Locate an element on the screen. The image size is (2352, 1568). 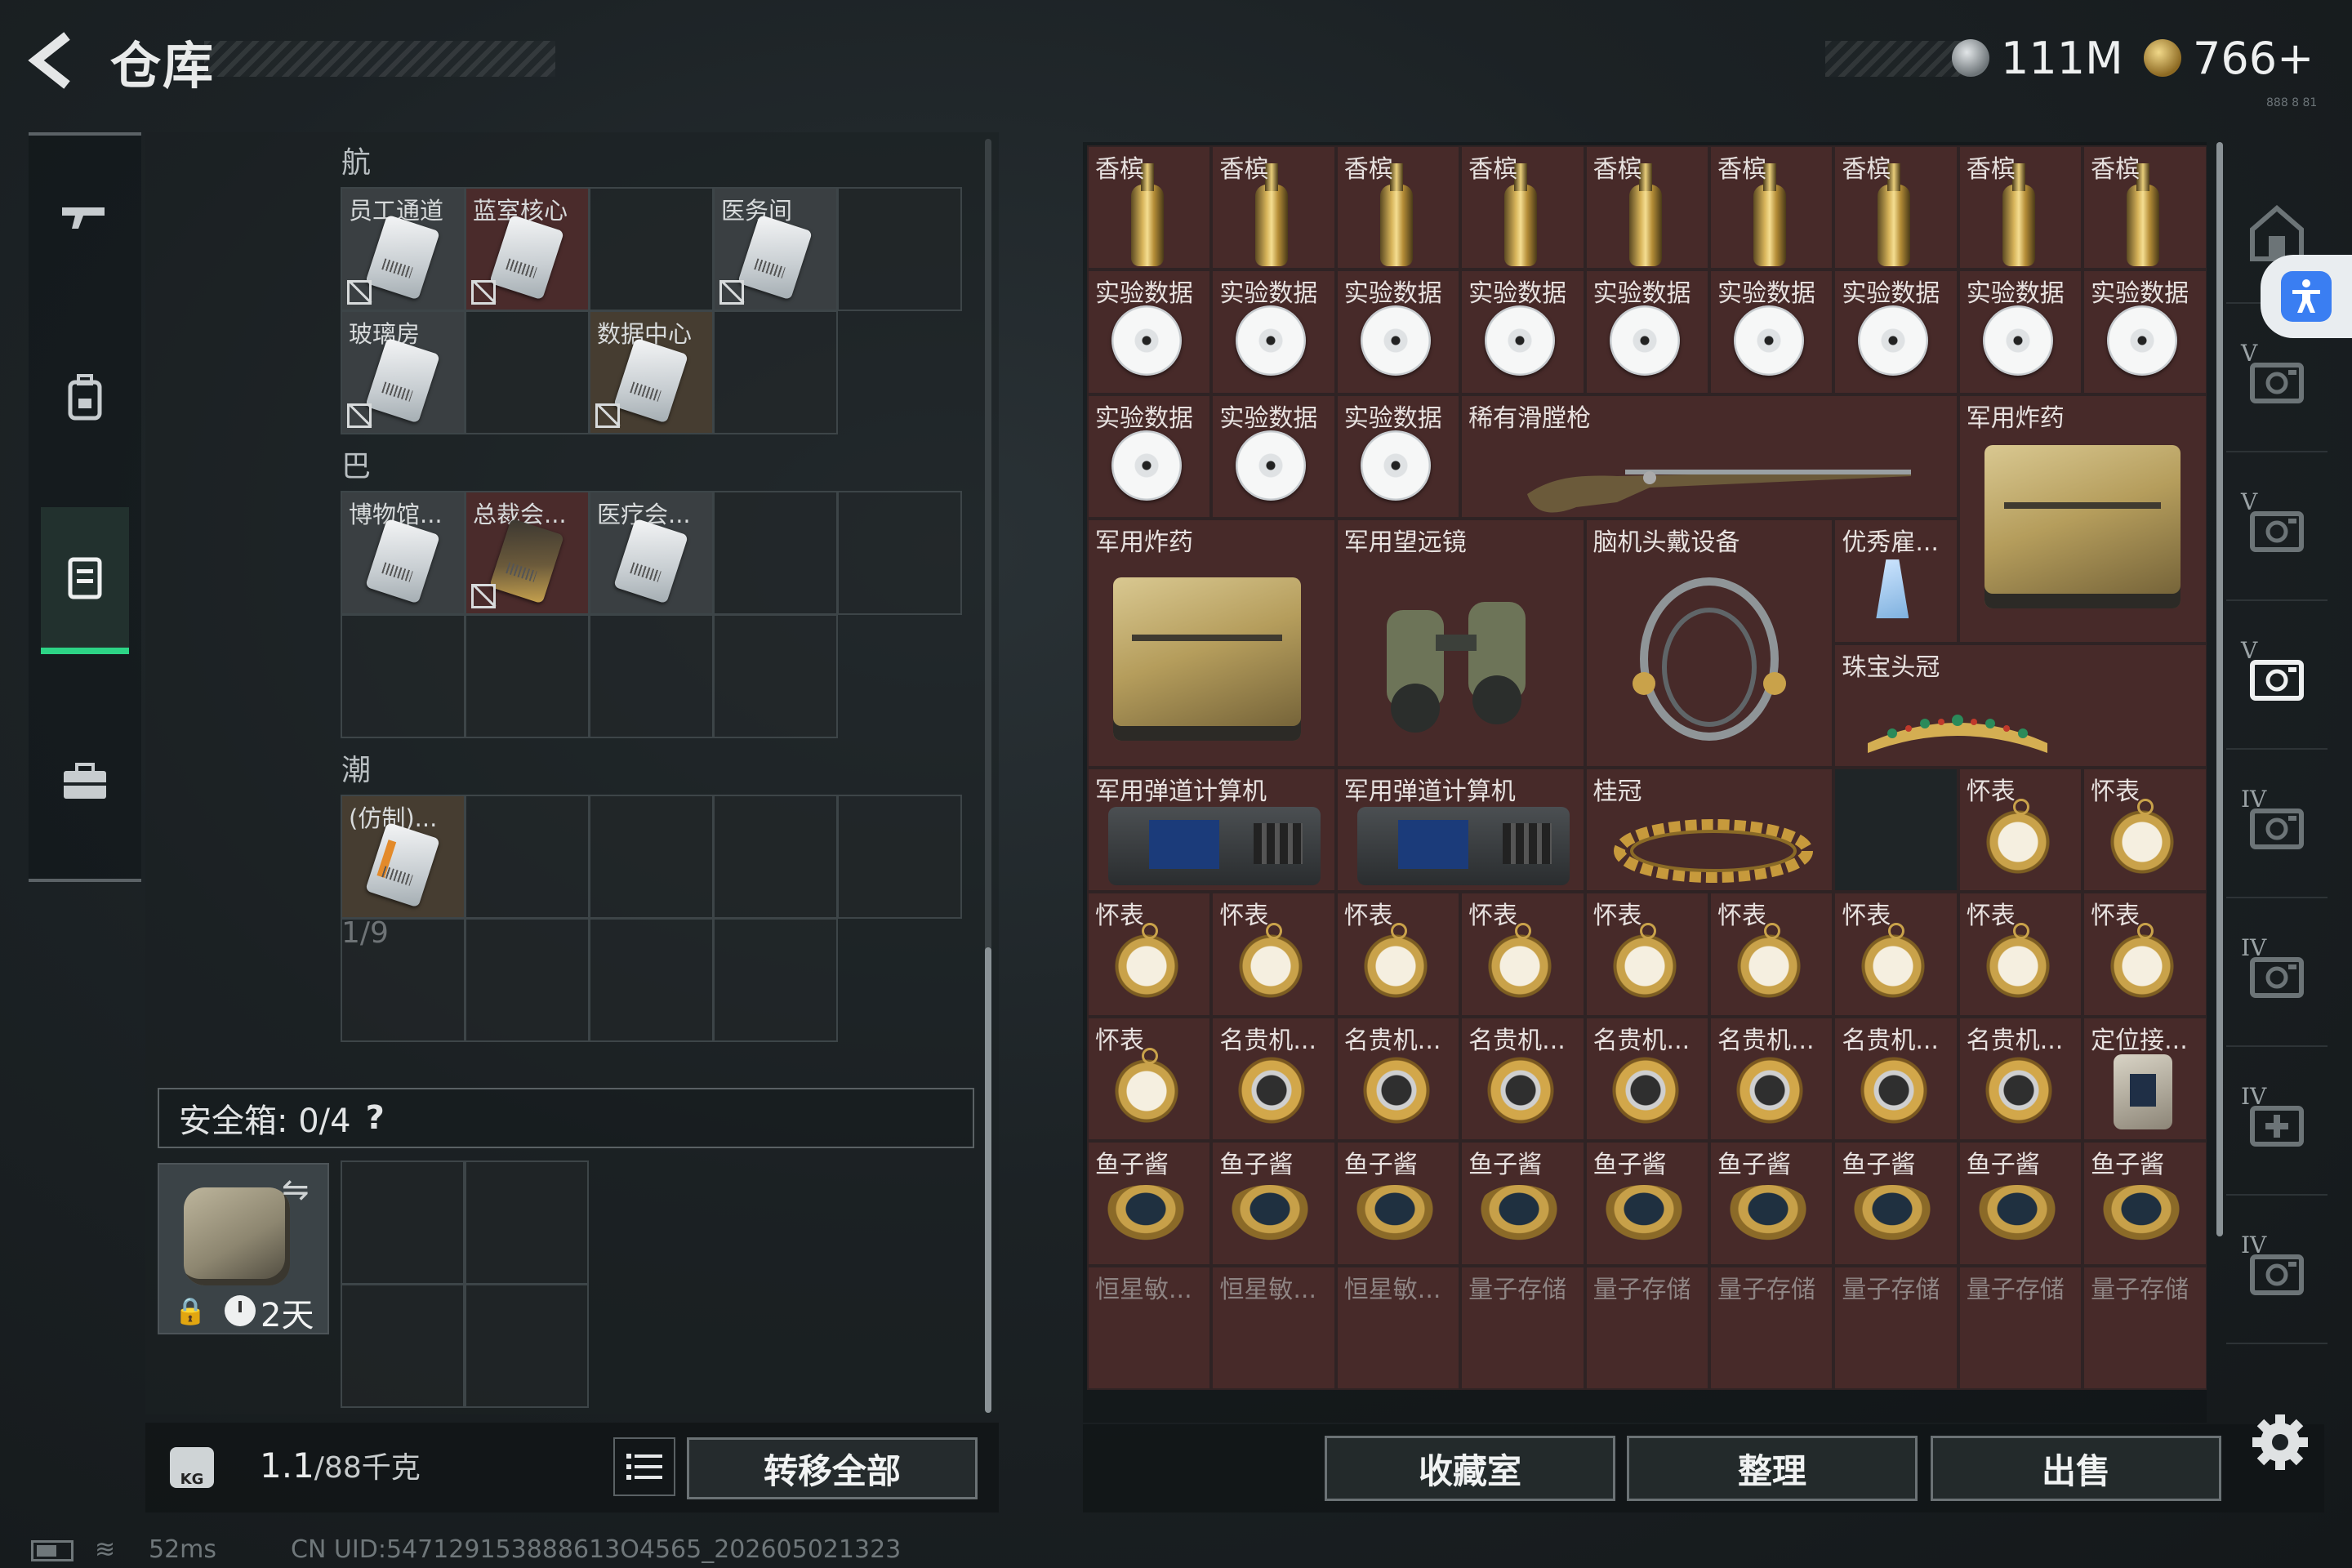
stash-tab: V is located at coordinates (2277, 531).